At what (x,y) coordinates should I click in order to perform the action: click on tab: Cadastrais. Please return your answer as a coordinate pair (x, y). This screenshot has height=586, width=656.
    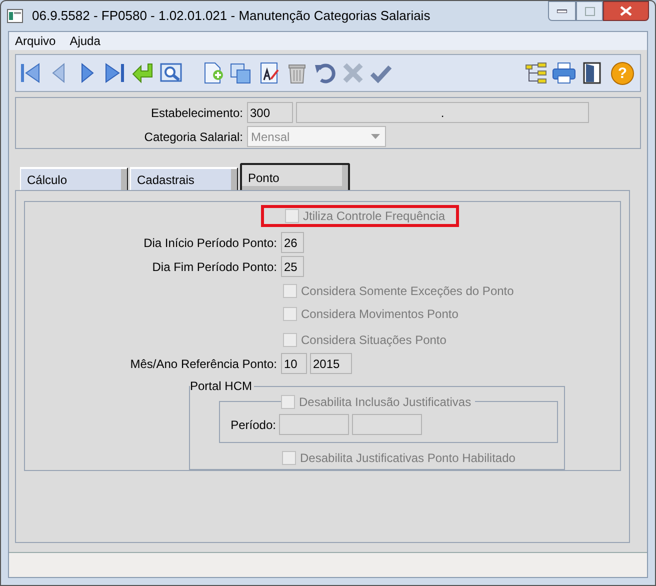
    Looking at the image, I should click on (183, 178).